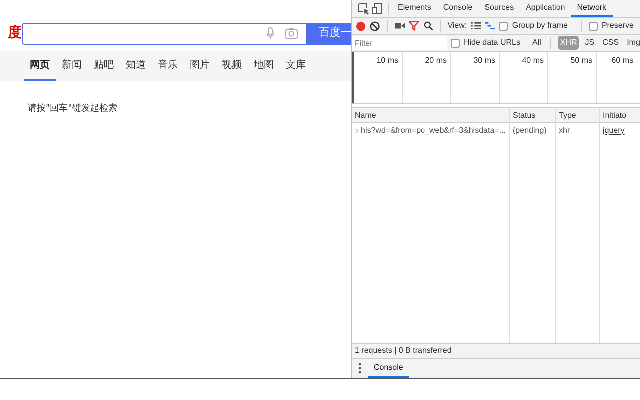  Describe the element at coordinates (72, 66) in the screenshot. I see `nav-tab: 新闻` at that location.